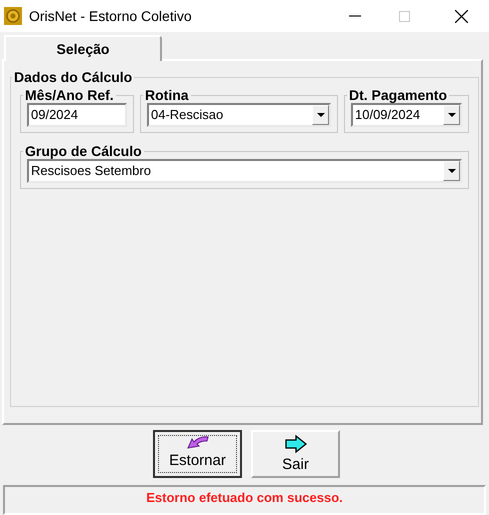 The image size is (489, 515). Describe the element at coordinates (73, 77) in the screenshot. I see `group-title: Dados do Cálculo` at that location.